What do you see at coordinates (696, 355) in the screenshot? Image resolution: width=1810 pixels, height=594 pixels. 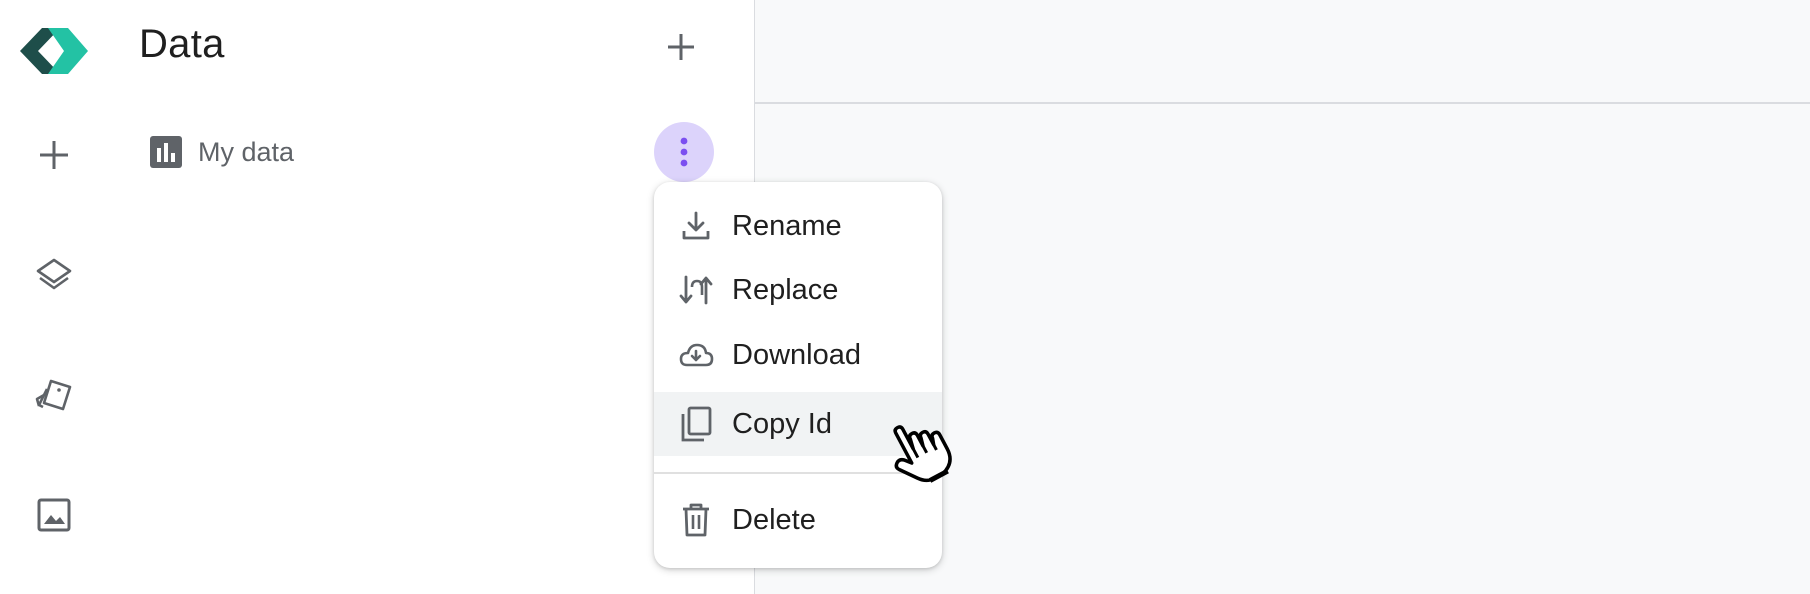 I see `cloud-download-icon` at bounding box center [696, 355].